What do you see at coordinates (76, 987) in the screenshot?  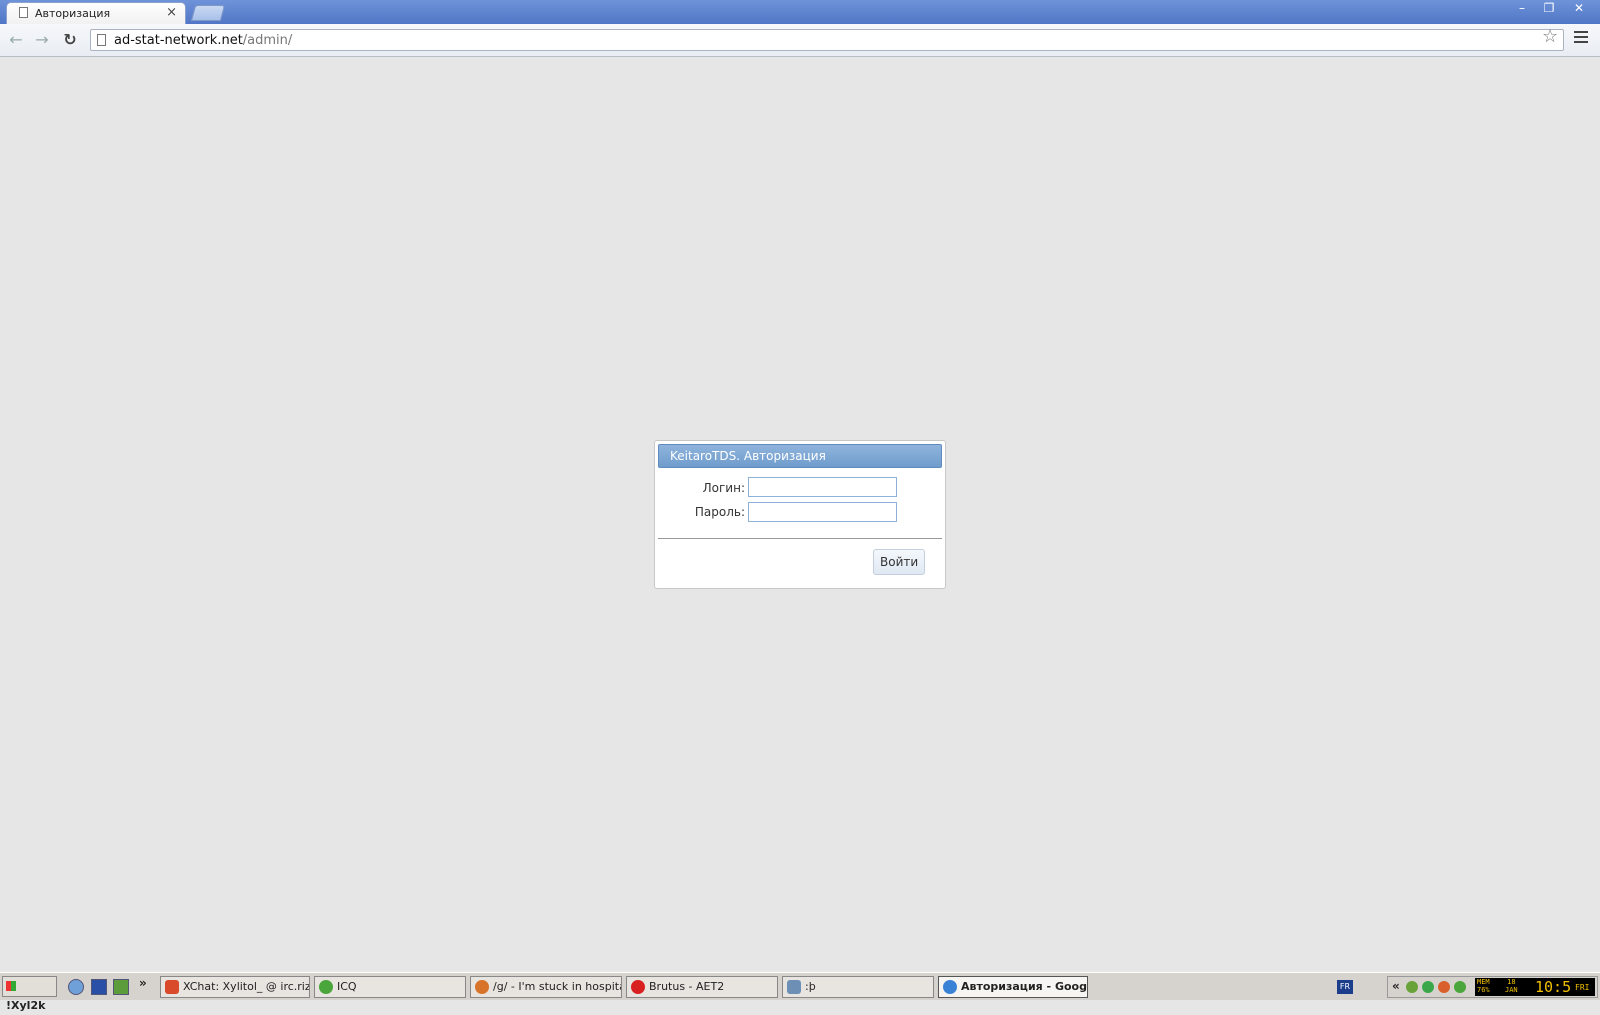 I see `ie-quicklaunch-icon` at bounding box center [76, 987].